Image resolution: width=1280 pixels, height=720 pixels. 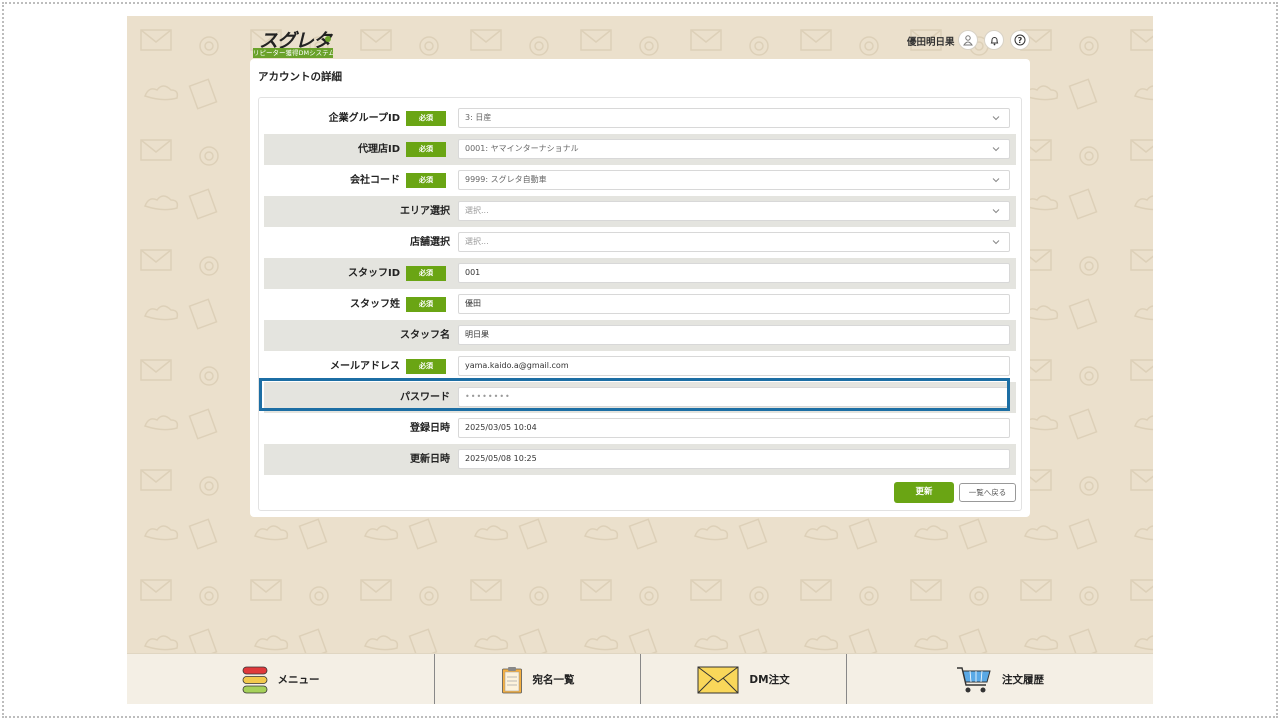 What do you see at coordinates (734, 366) in the screenshot?
I see `email-input: yama.kaido.a@gmail.com` at bounding box center [734, 366].